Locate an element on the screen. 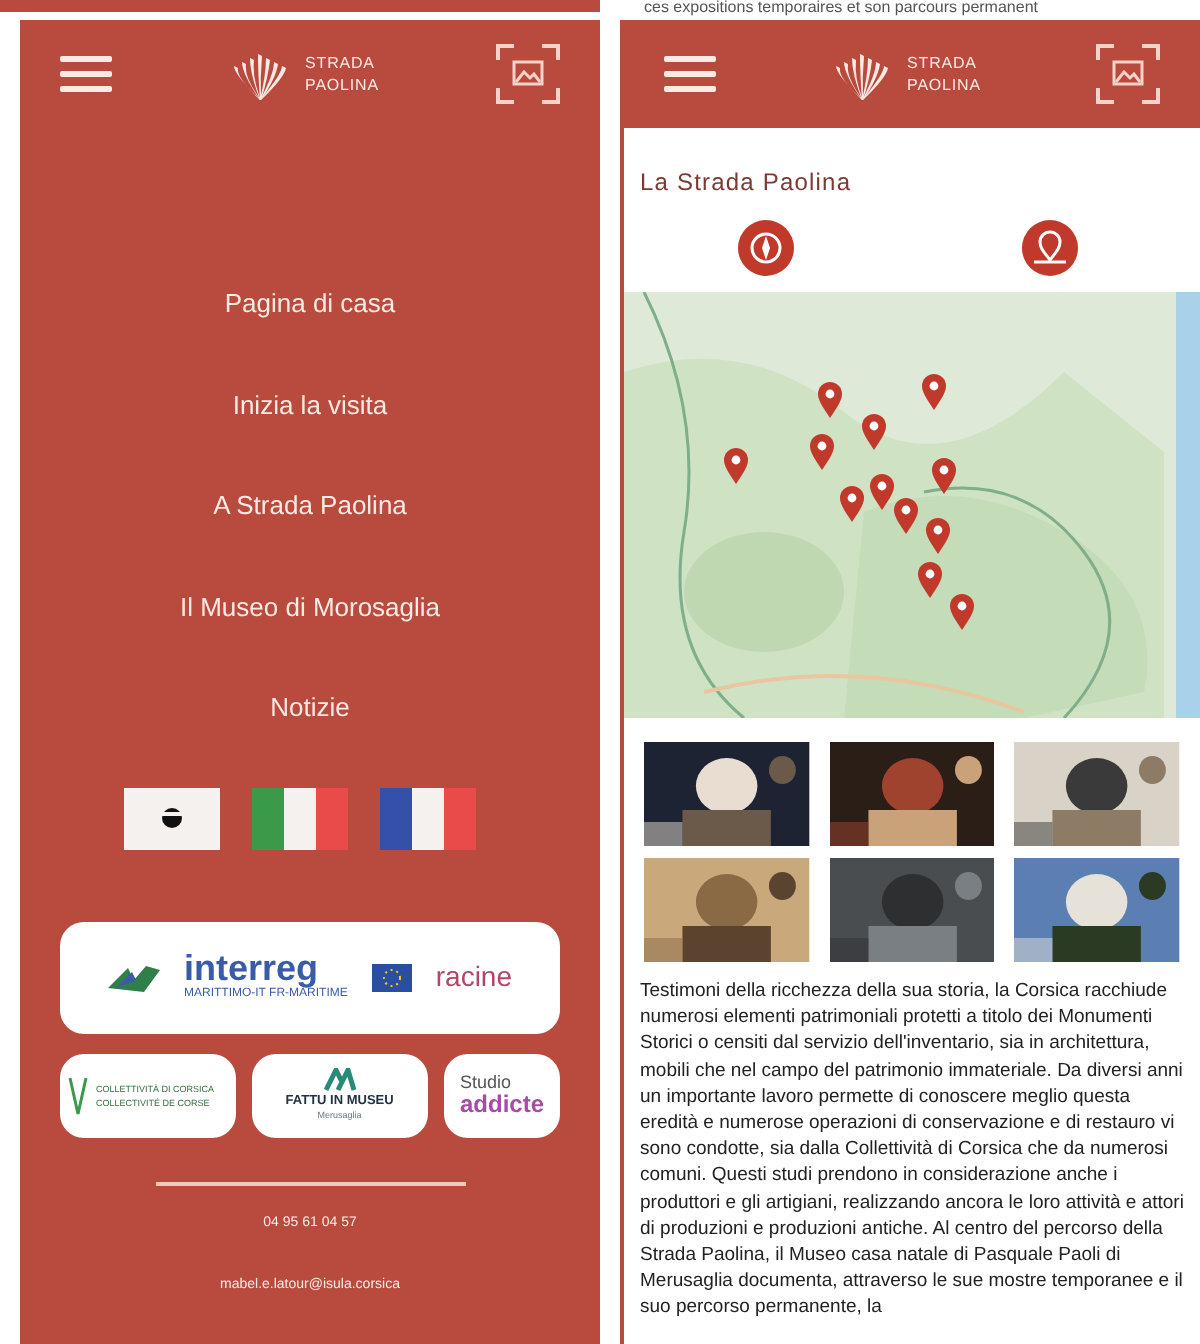 The height and width of the screenshot is (1344, 1200). menu-link: Pagina di casa is located at coordinates (310, 303).